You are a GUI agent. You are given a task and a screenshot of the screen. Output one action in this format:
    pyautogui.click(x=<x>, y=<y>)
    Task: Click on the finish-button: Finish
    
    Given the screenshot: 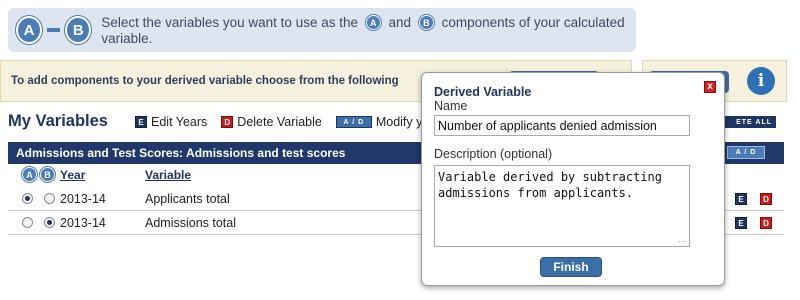 What is the action you would take?
    pyautogui.click(x=571, y=267)
    